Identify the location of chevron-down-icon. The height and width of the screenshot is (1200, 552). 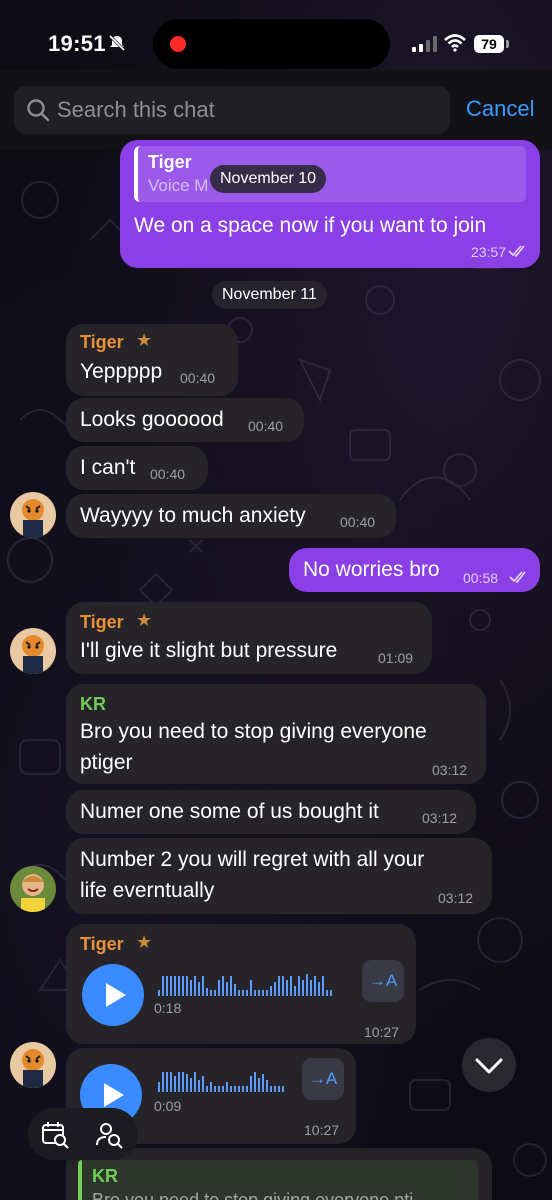
(489, 1066).